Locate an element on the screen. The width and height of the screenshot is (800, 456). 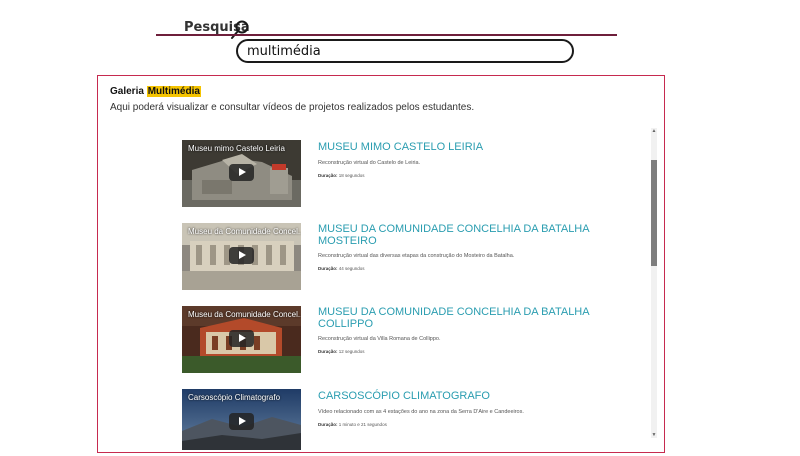
gallery-heading: Galeria Multimédia is located at coordinates (155, 91).